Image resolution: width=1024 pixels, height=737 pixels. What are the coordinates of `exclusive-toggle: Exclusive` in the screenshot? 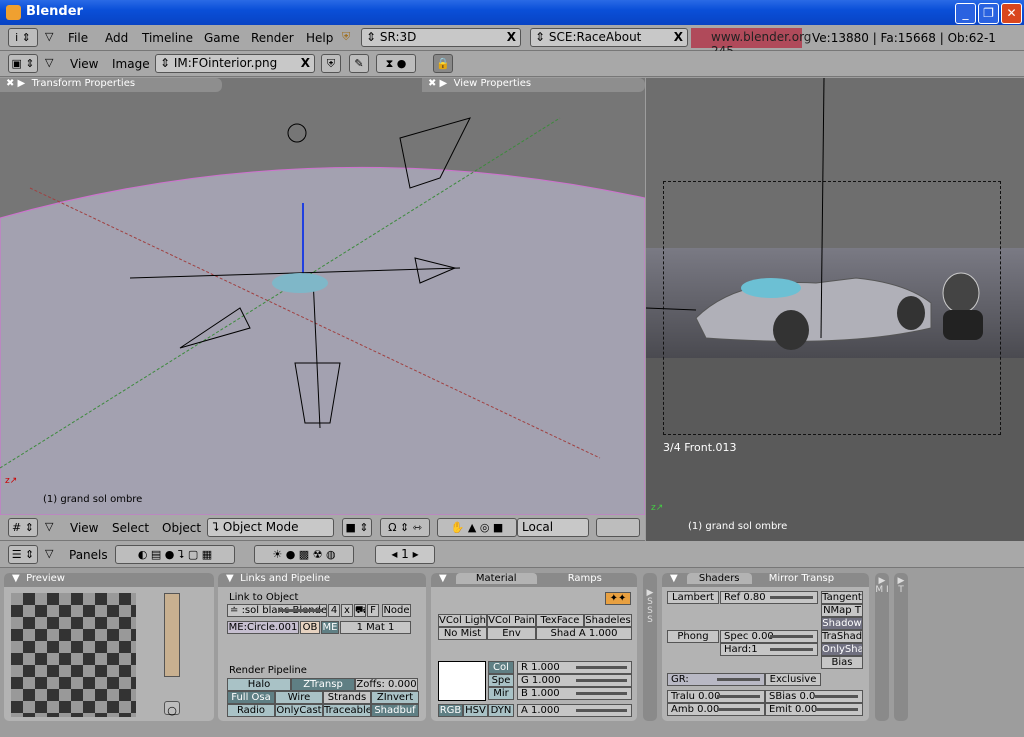 It's located at (793, 679).